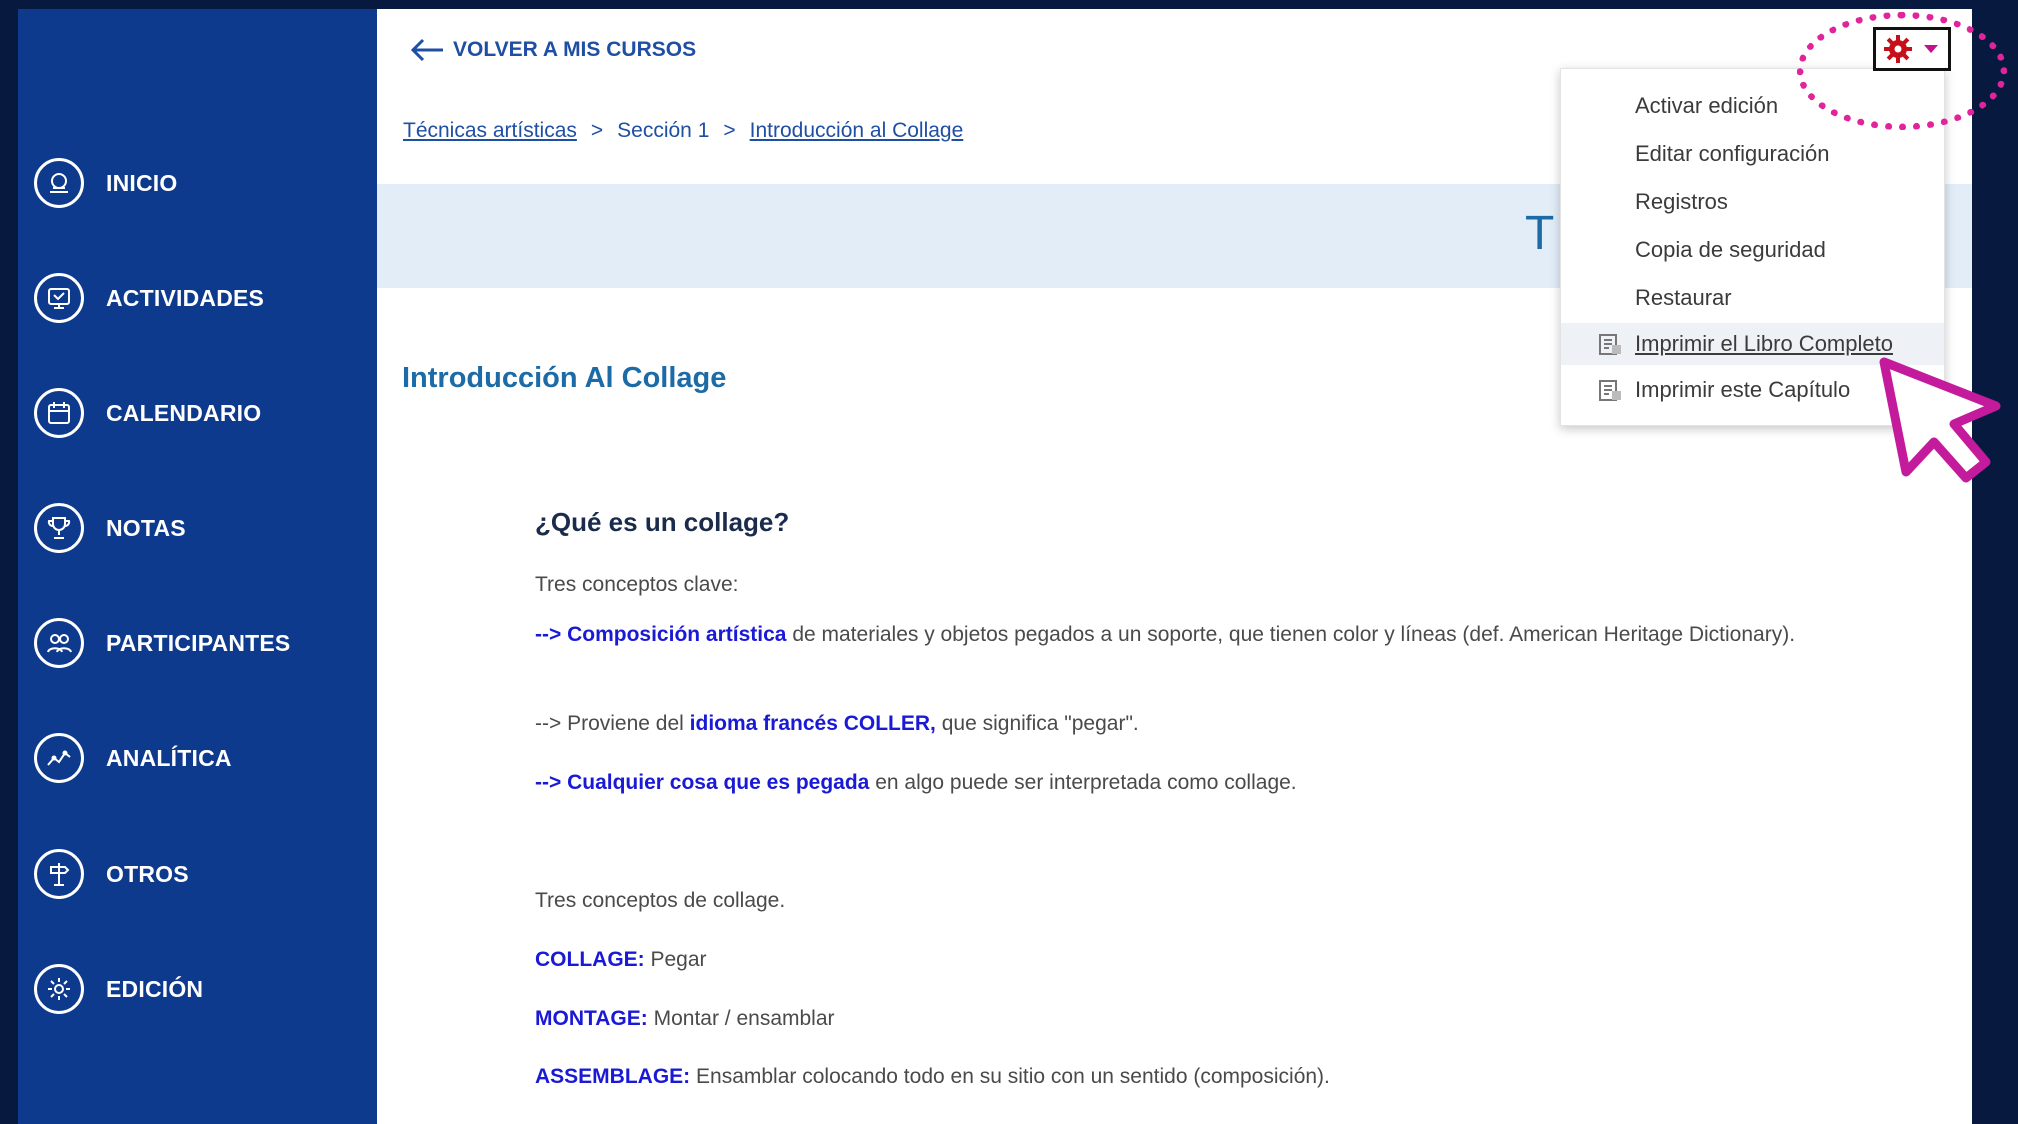 The width and height of the screenshot is (2018, 1124). Describe the element at coordinates (741, 1018) in the screenshot. I see `concept-definition: Montar / ensamblar` at that location.